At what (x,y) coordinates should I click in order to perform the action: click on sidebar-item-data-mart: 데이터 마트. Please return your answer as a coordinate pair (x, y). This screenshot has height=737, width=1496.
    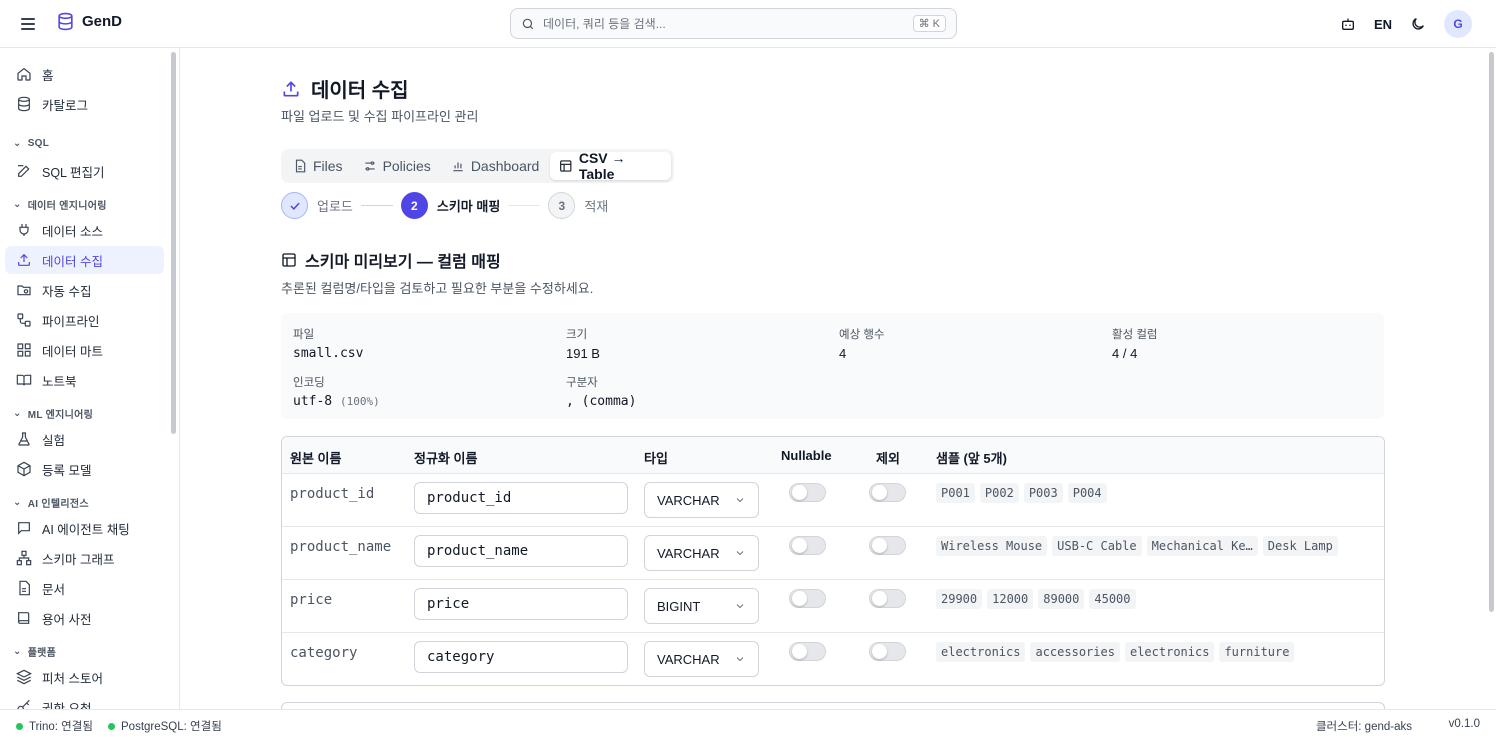
    Looking at the image, I should click on (84, 350).